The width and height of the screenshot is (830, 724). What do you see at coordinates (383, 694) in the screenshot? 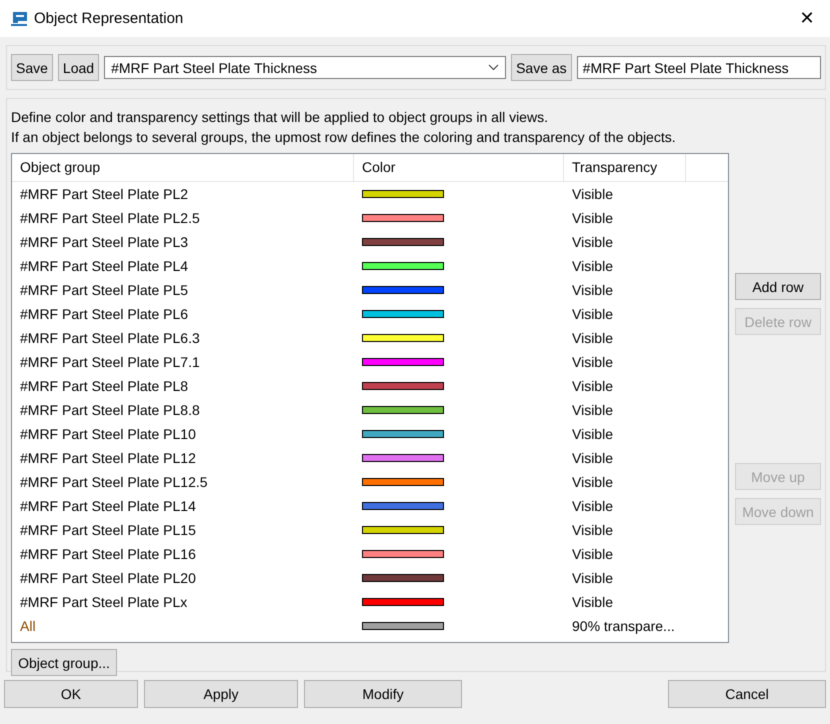
I see `modify-button: Modify` at bounding box center [383, 694].